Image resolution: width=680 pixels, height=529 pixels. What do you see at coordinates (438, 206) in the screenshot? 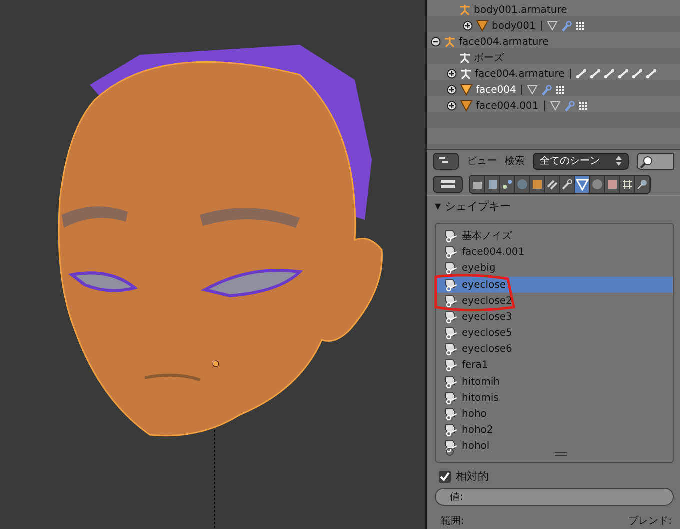
I see `collapse-arrow: ▼` at bounding box center [438, 206].